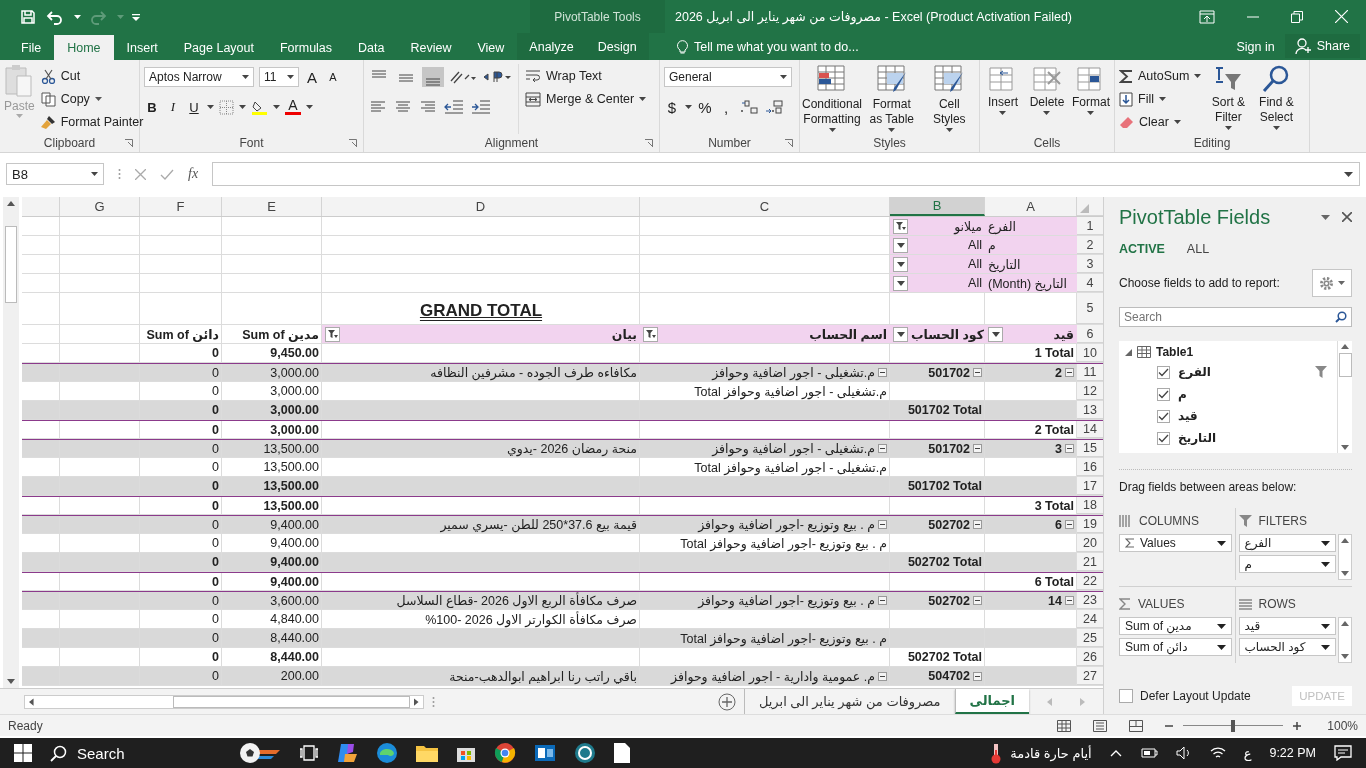 The height and width of the screenshot is (768, 1366). What do you see at coordinates (726, 701) in the screenshot?
I see `add-sheet-icon` at bounding box center [726, 701].